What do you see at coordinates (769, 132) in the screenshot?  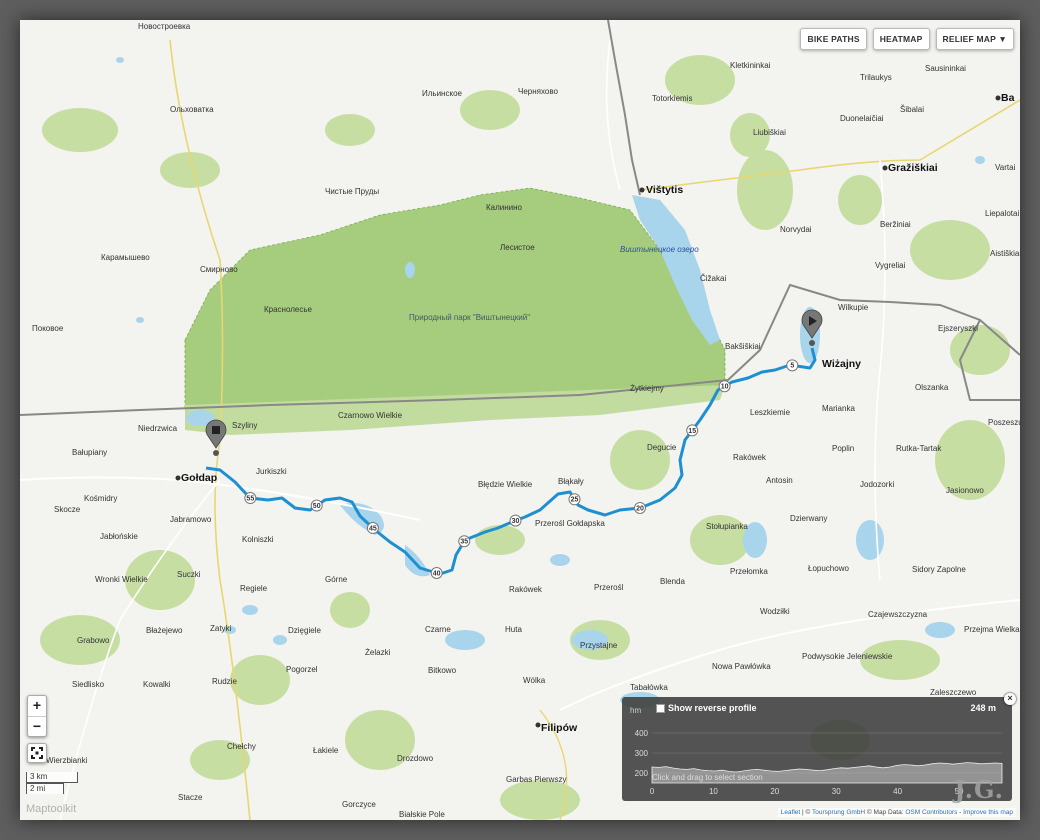 I see `place-label: Liubiškiai` at bounding box center [769, 132].